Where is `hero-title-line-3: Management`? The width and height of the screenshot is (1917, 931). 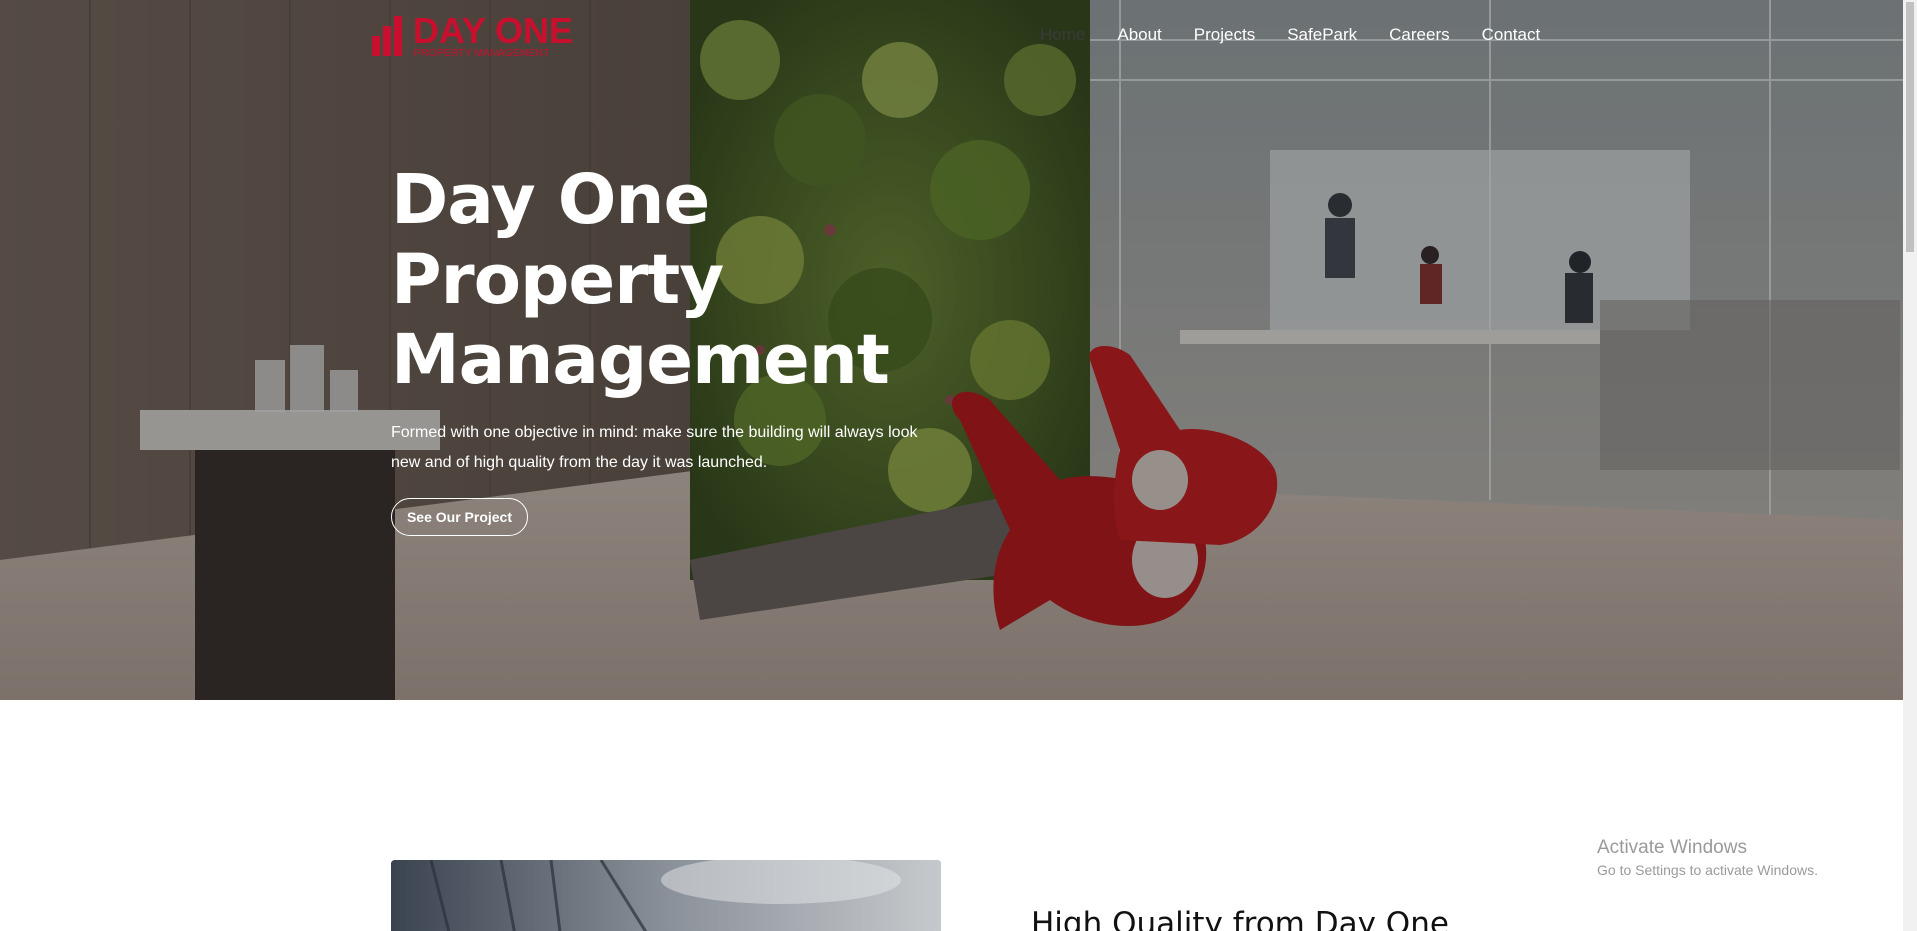 hero-title-line-3: Management is located at coordinates (640, 360).